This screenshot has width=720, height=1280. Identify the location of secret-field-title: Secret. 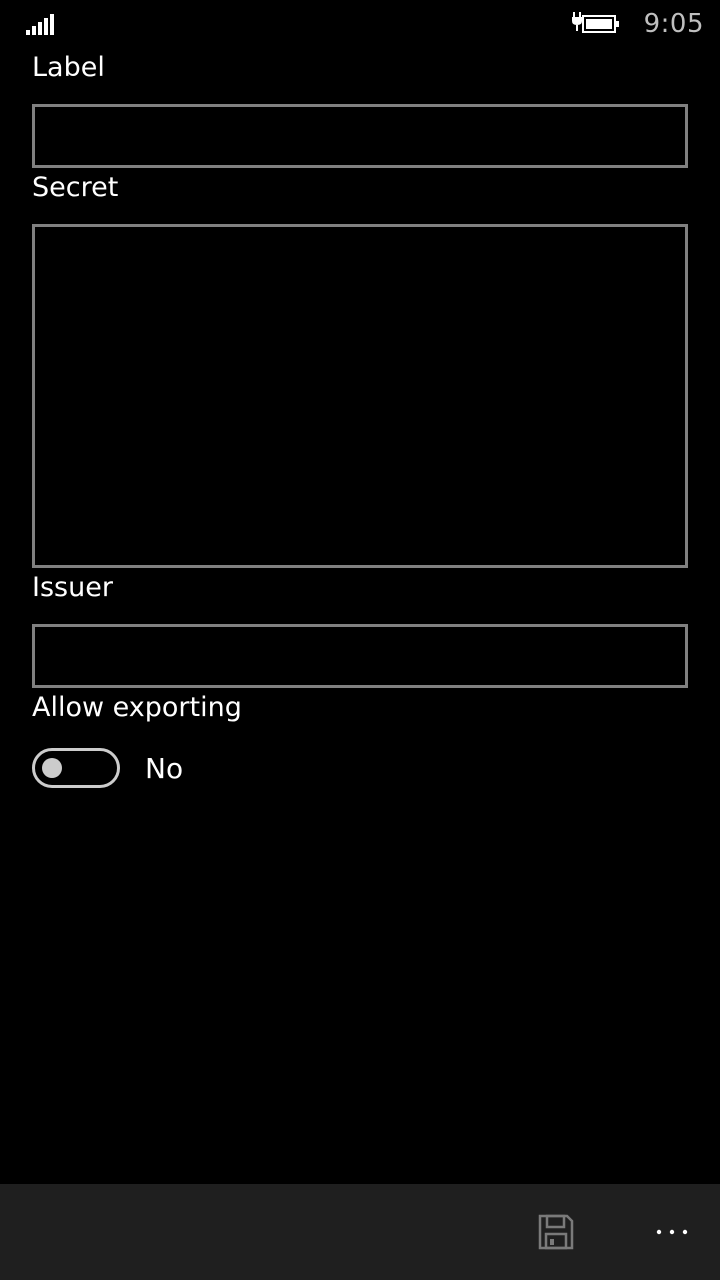
(75, 187).